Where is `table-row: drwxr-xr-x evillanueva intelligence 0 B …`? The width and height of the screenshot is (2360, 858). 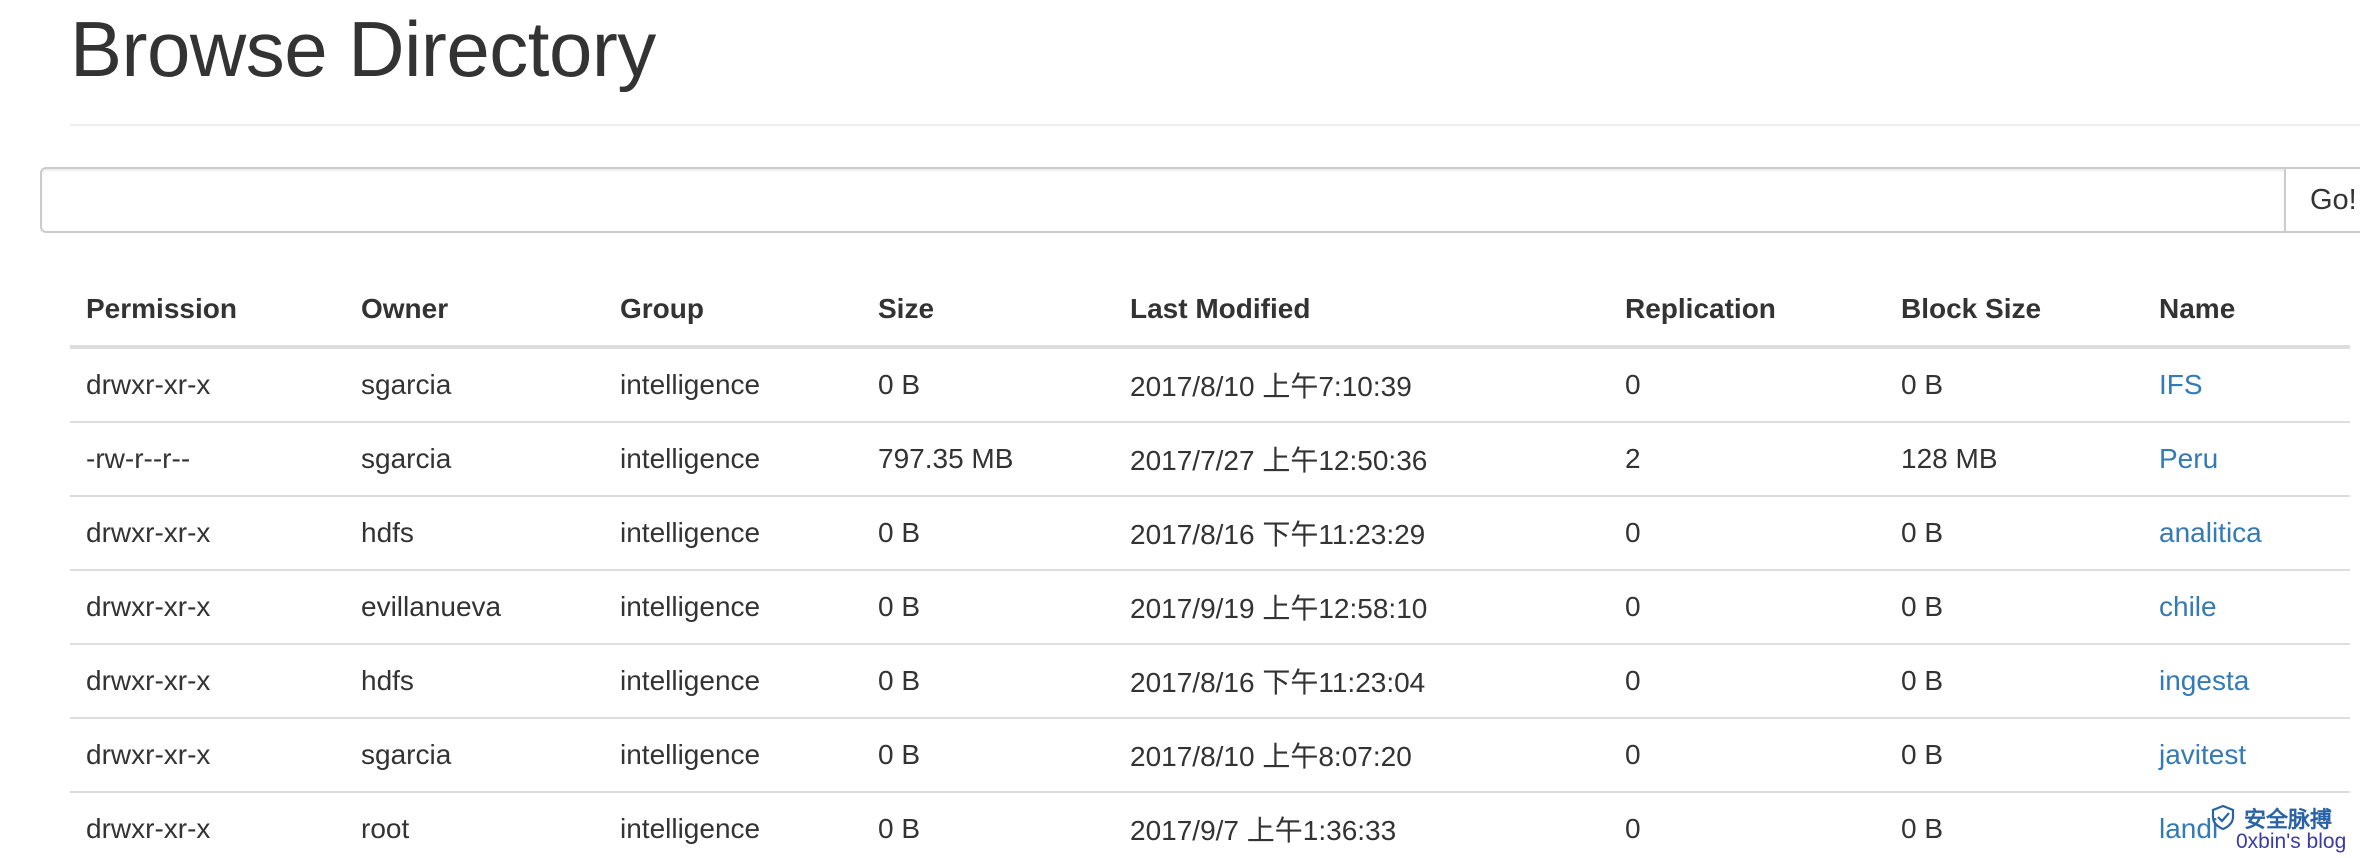 table-row: drwxr-xr-x evillanueva intelligence 0 B … is located at coordinates (1210, 607).